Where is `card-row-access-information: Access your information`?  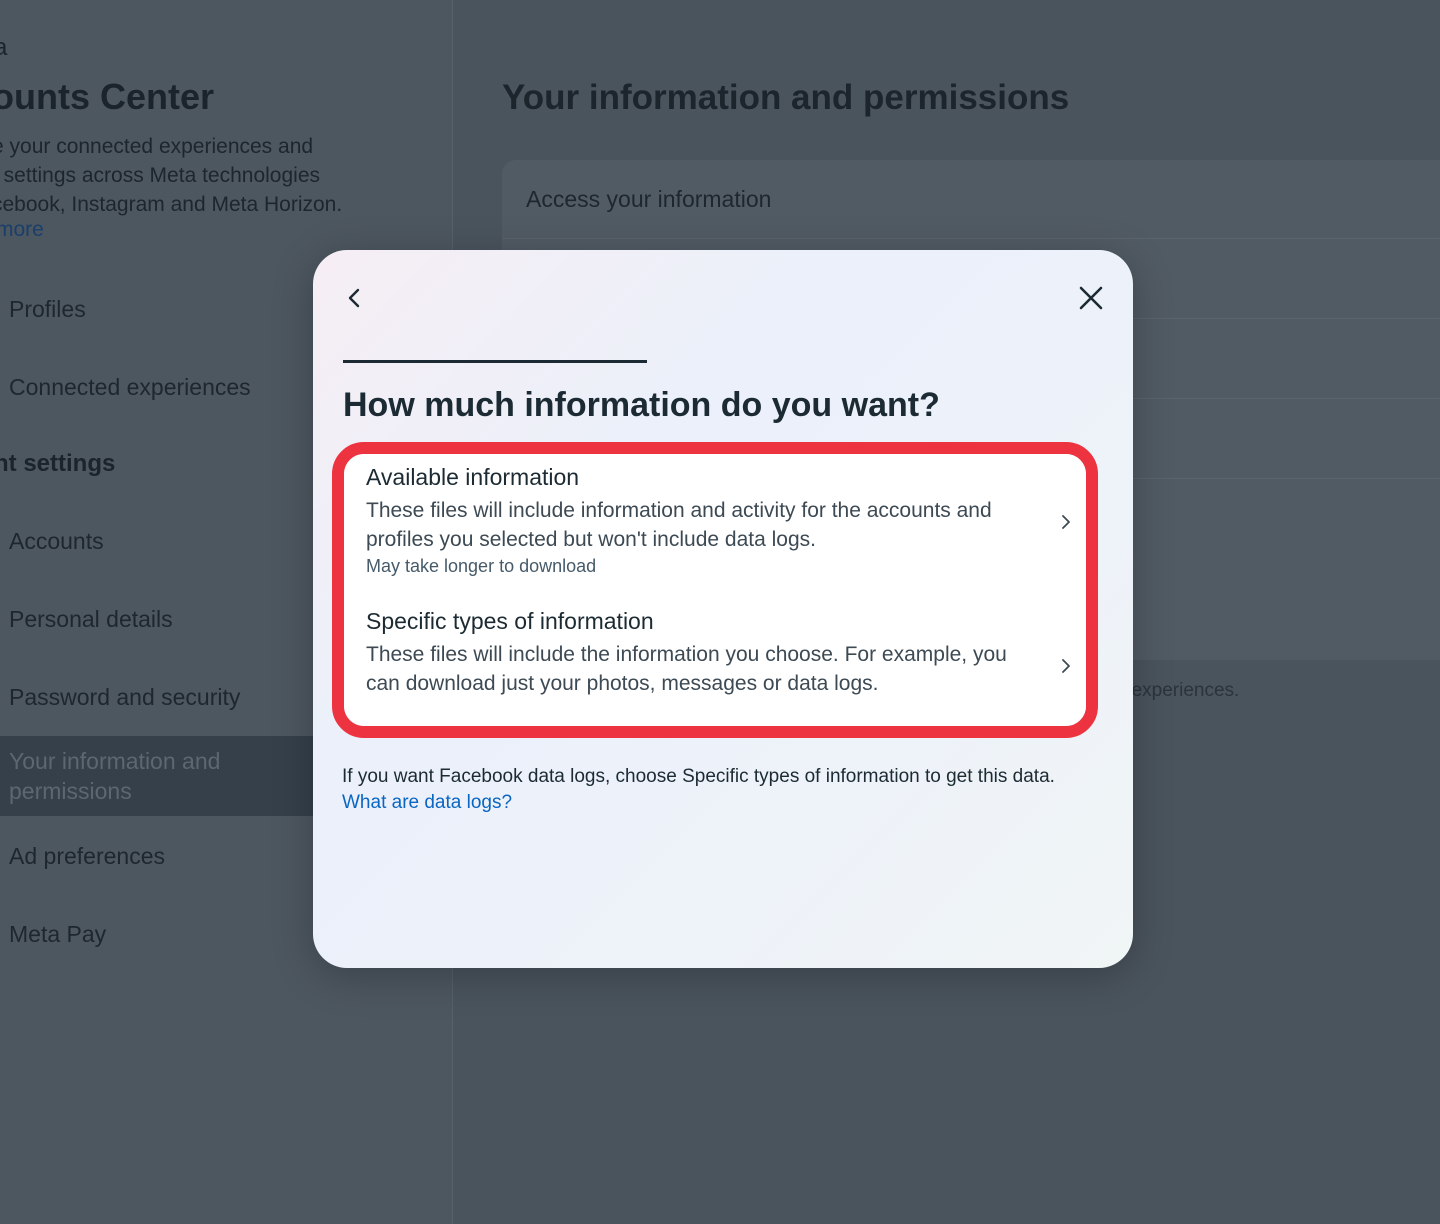
card-row-access-information: Access your information is located at coordinates (971, 199).